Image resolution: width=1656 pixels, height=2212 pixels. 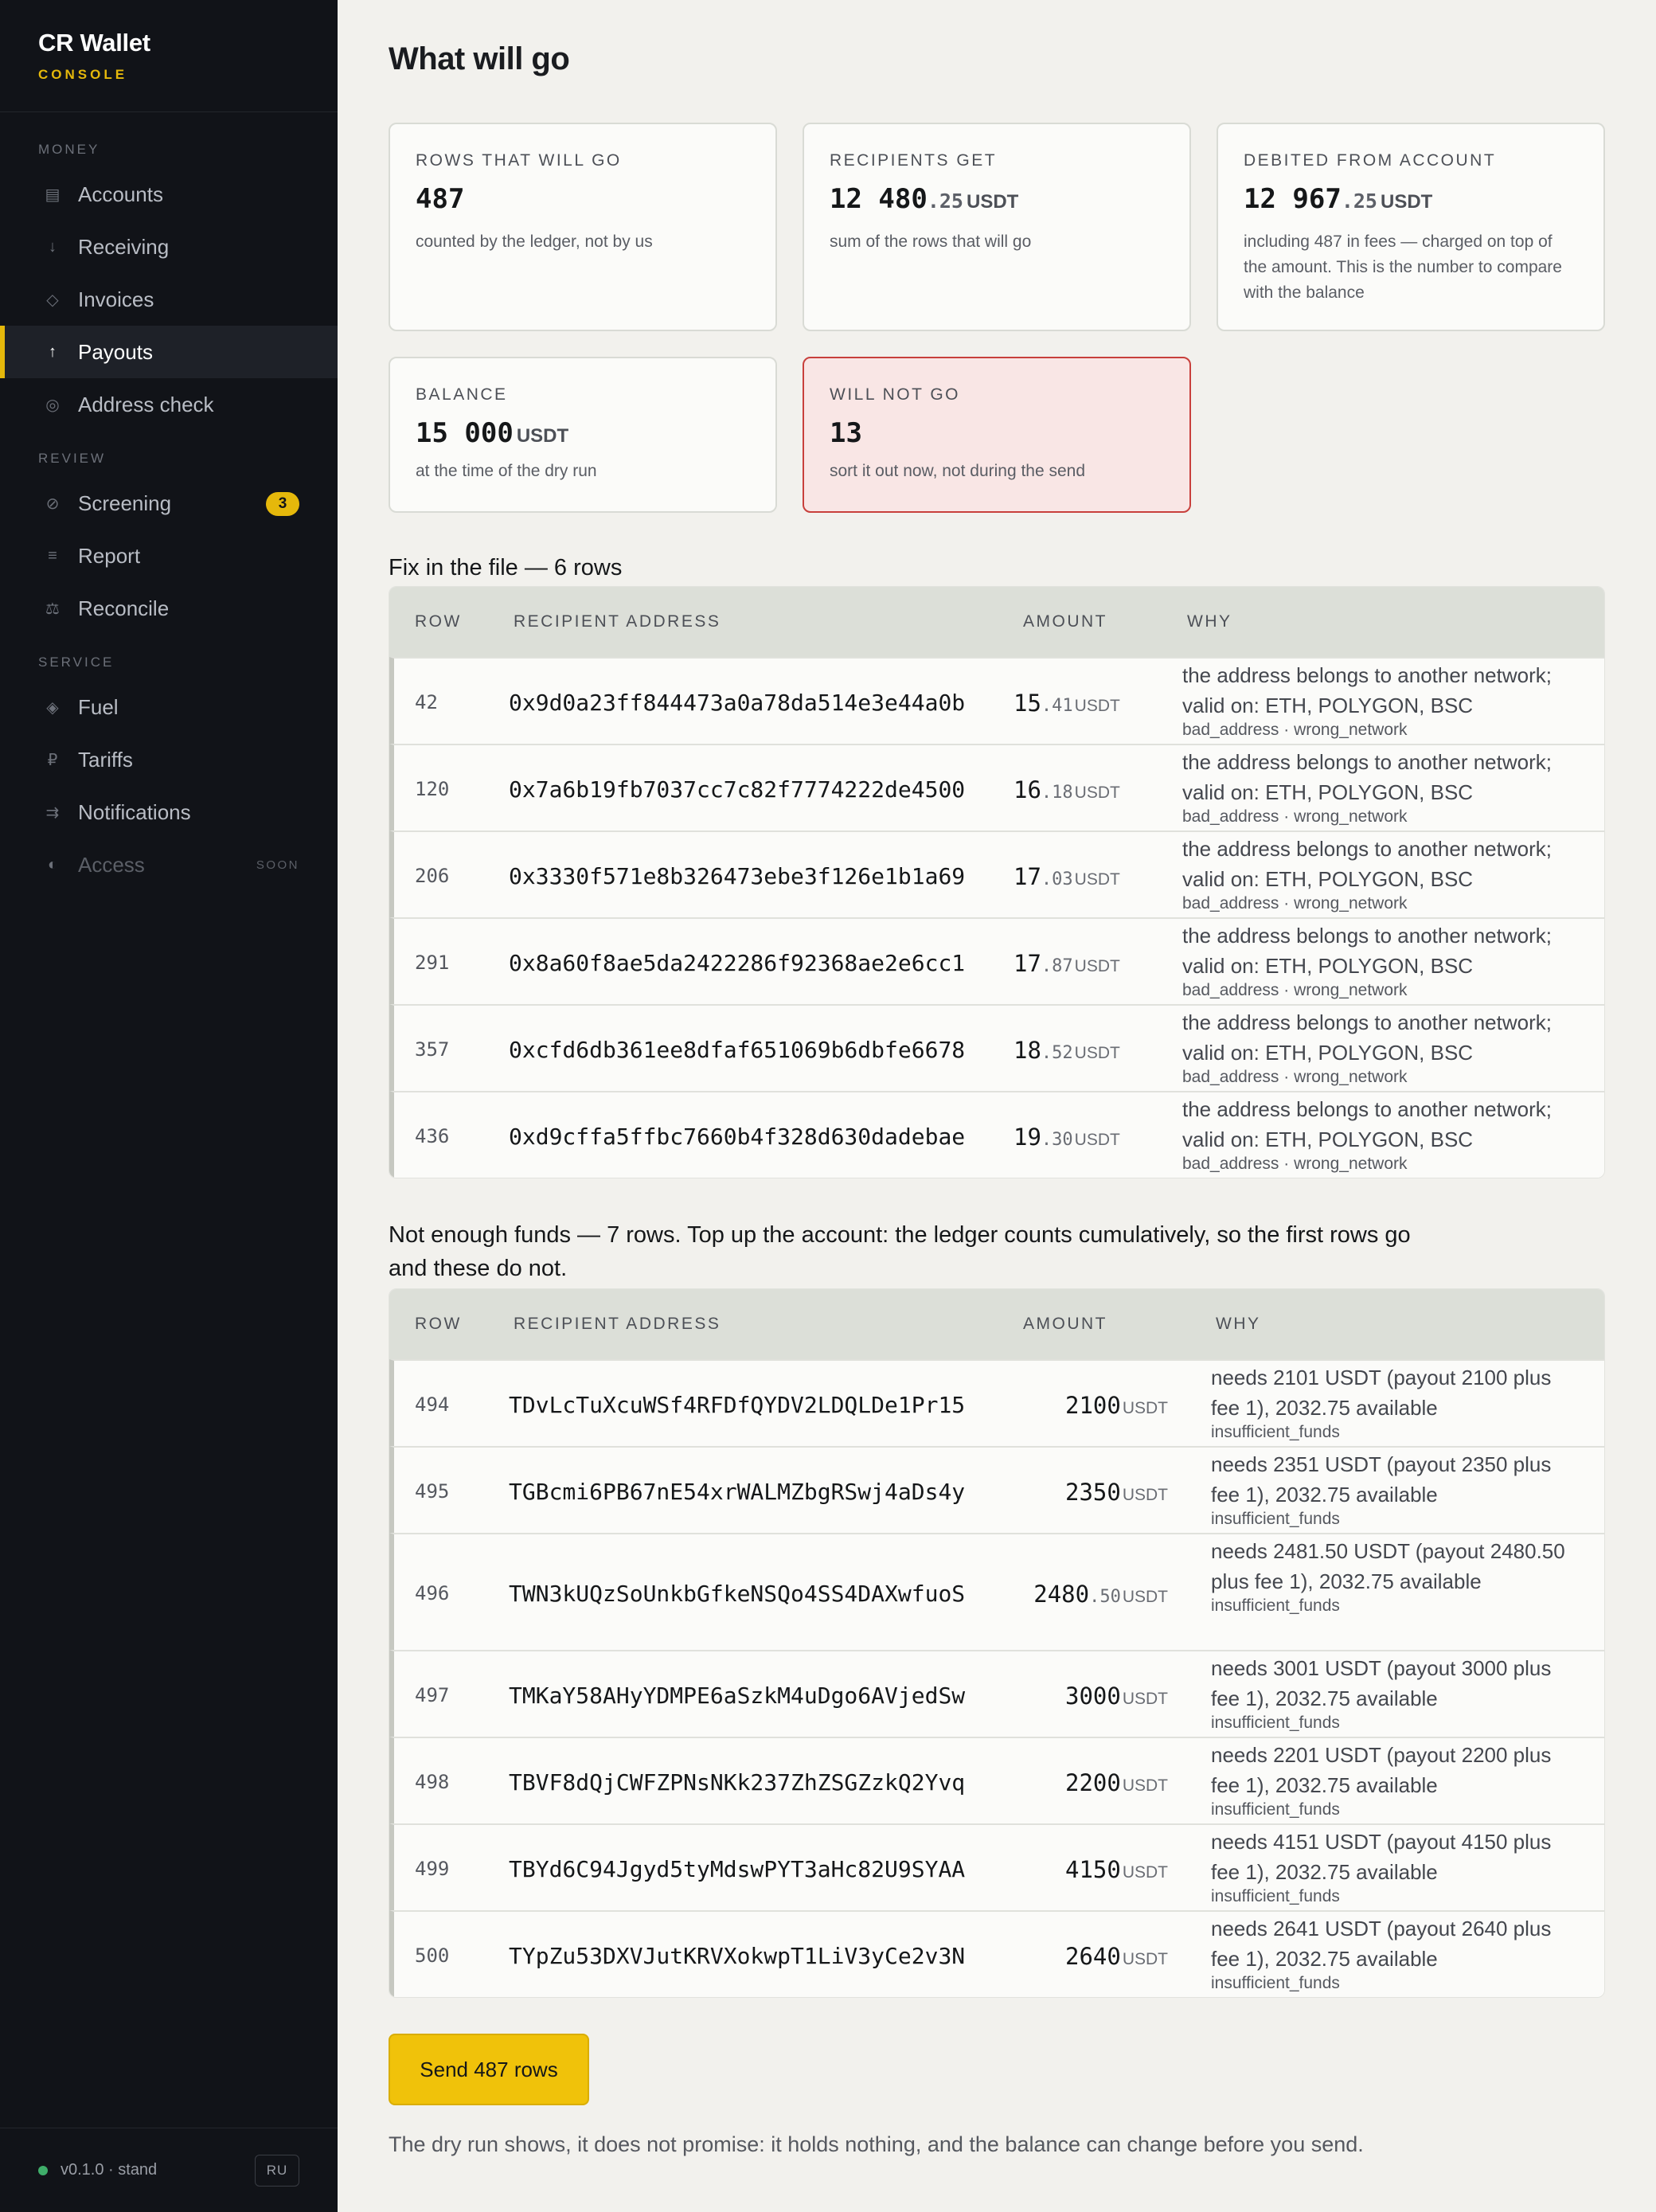 What do you see at coordinates (1057, 879) in the screenshot?
I see `amount-frac: .03` at bounding box center [1057, 879].